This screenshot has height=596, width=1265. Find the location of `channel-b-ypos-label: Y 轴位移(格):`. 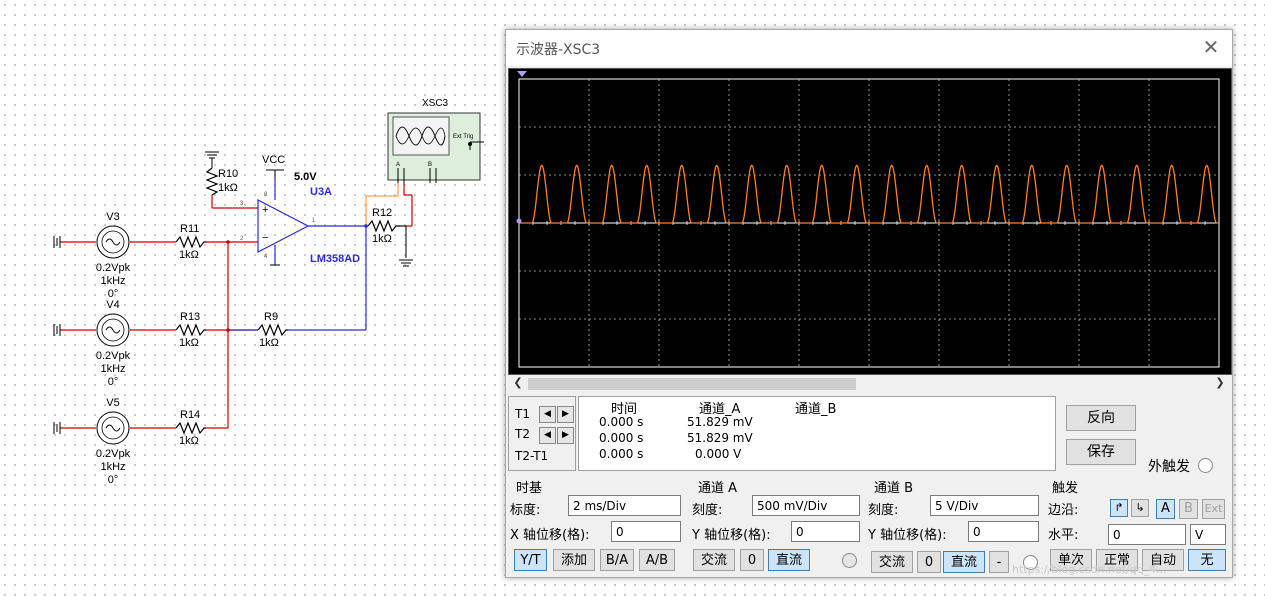

channel-b-ypos-label: Y 轴位移(格): is located at coordinates (907, 535).